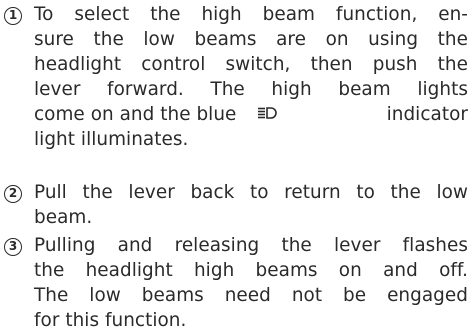 This screenshot has width=474, height=333. Describe the element at coordinates (135, 114) in the screenshot. I see `step-1-line-5-text: come on and the blue` at that location.